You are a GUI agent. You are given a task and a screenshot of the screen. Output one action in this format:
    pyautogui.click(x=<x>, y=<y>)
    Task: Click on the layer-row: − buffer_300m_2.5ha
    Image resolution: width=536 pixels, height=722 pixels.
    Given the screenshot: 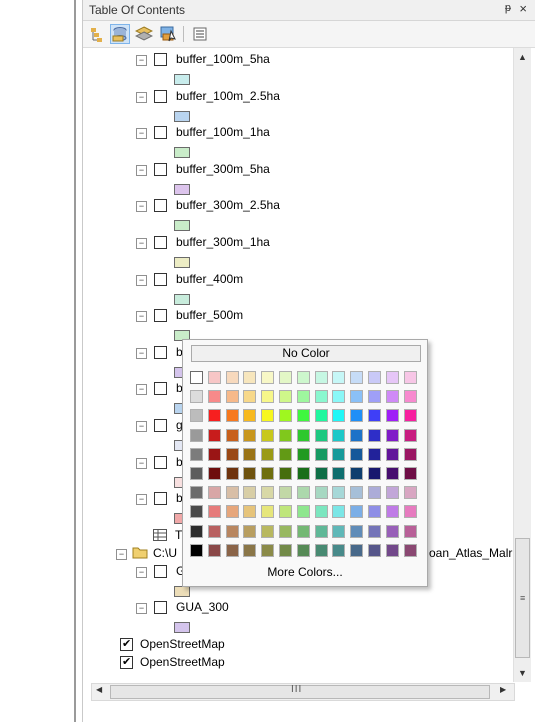 What is the action you would take?
    pyautogui.click(x=316, y=205)
    